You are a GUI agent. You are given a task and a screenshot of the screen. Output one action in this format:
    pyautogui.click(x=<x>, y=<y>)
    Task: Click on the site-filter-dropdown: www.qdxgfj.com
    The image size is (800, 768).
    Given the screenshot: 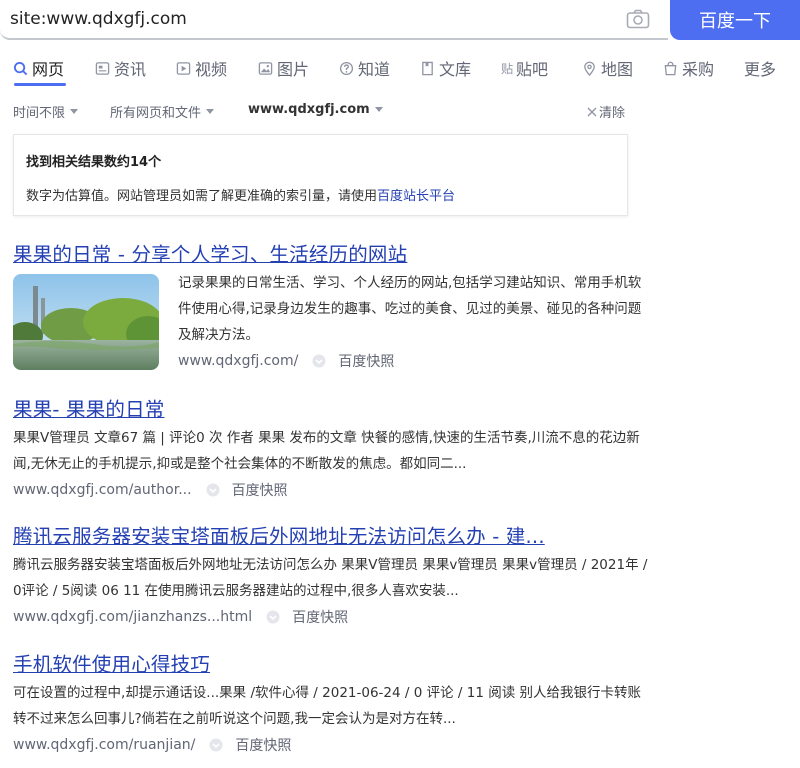 What is the action you would take?
    pyautogui.click(x=315, y=109)
    